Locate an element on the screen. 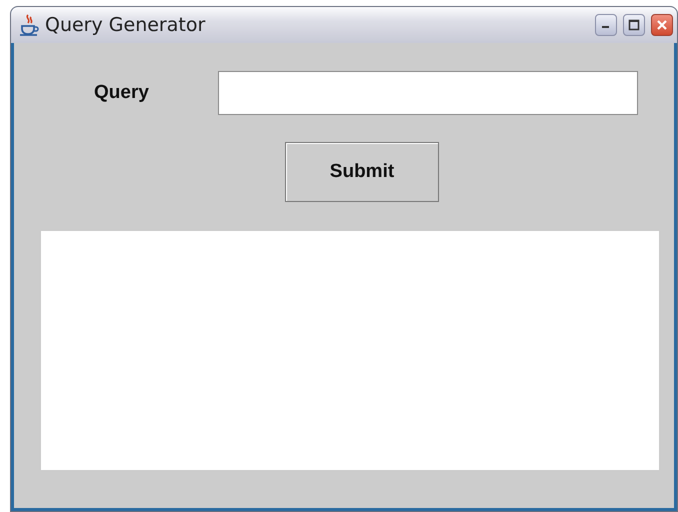 The image size is (678, 512). close-button is located at coordinates (662, 25).